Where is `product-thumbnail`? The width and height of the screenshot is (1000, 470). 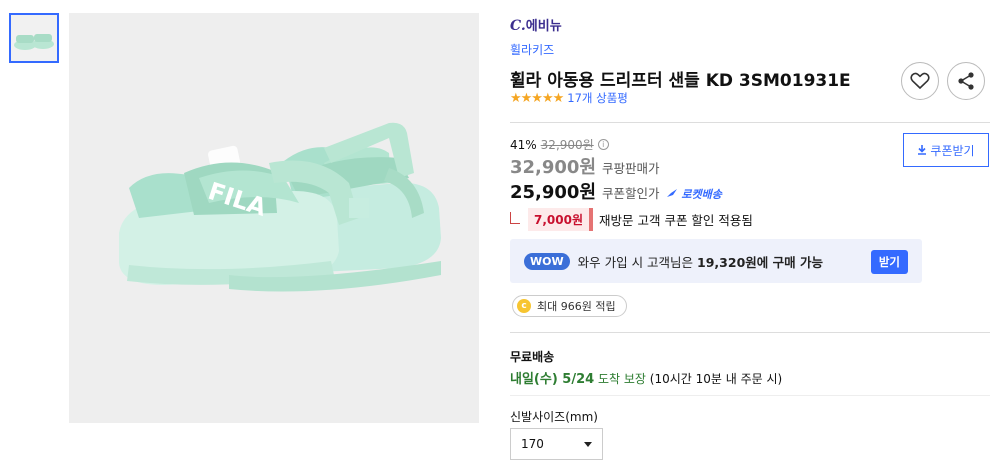 product-thumbnail is located at coordinates (34, 38).